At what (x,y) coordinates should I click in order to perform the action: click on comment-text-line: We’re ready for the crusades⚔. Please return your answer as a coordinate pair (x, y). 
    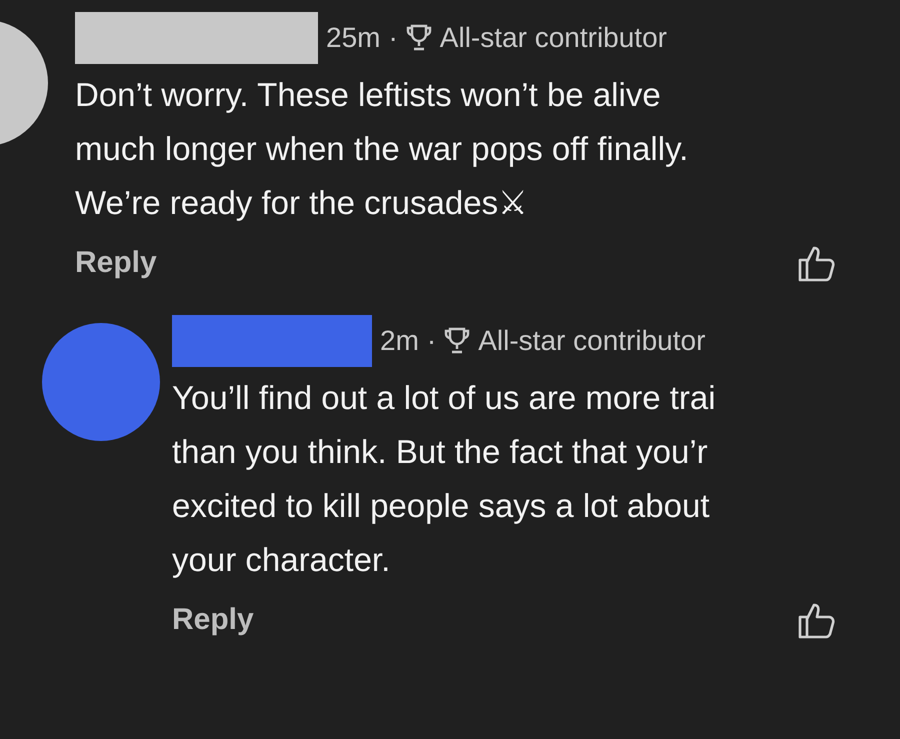
    Looking at the image, I should click on (302, 203).